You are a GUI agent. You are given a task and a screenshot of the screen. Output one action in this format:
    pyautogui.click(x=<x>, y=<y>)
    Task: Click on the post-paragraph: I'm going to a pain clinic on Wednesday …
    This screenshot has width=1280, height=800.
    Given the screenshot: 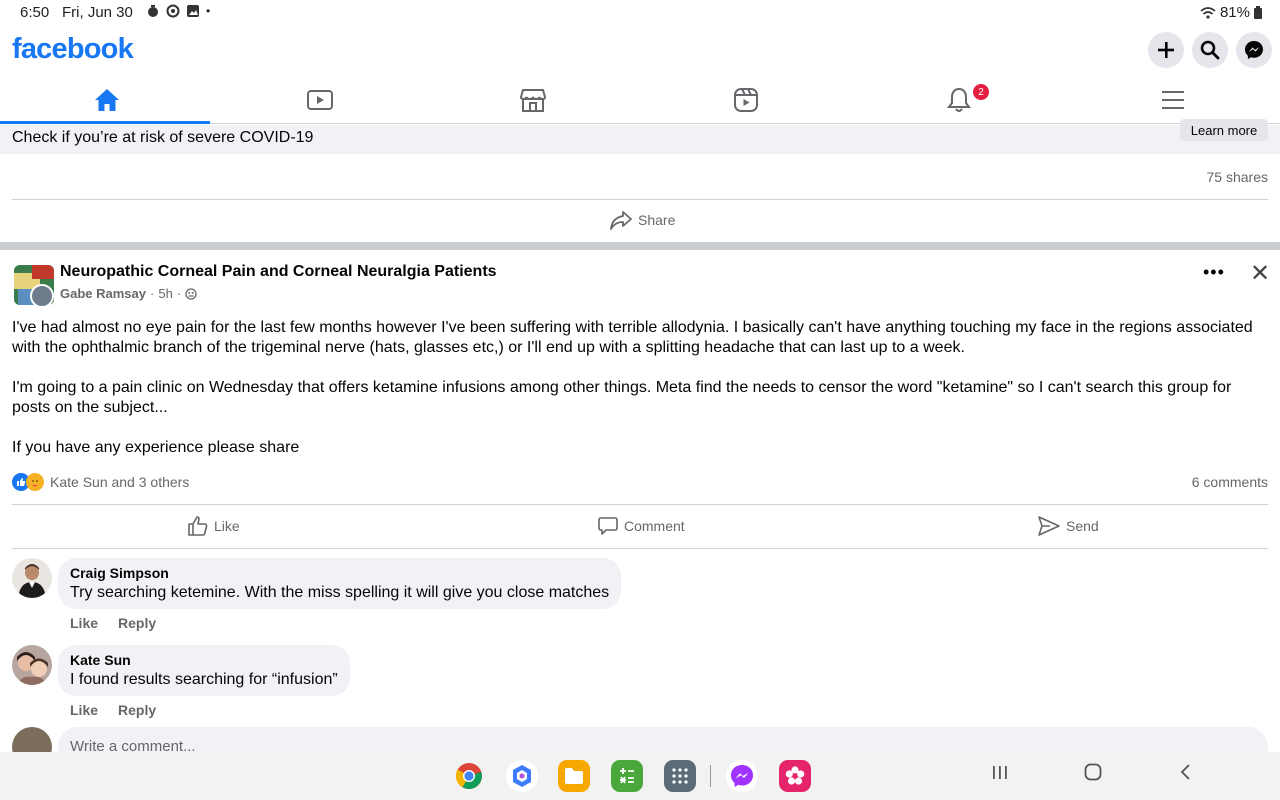 What is the action you would take?
    pyautogui.click(x=622, y=397)
    